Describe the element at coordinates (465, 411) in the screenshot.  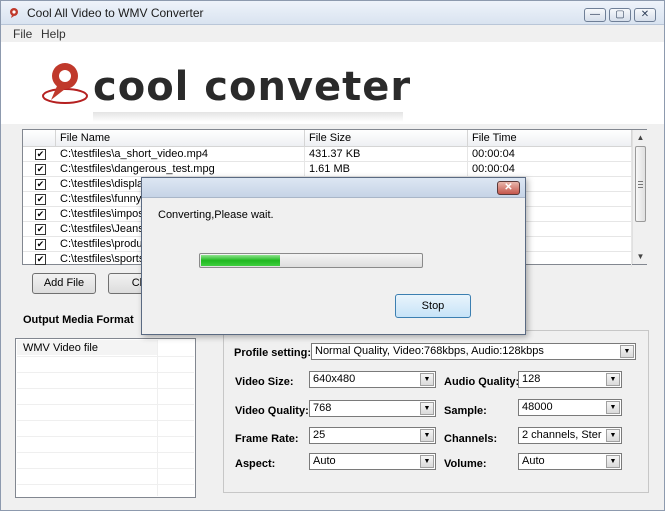
I see `sample-label: Sample:` at that location.